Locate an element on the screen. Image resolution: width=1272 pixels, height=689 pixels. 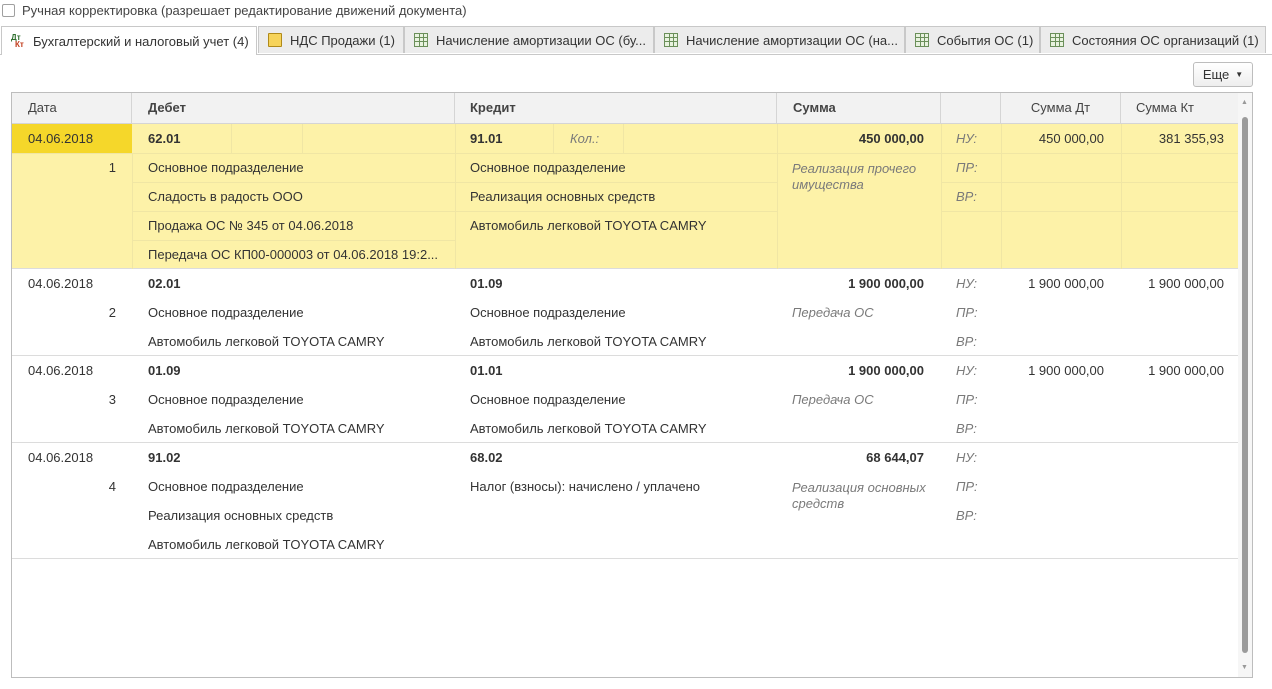
col-credit: Кредит is located at coordinates (616, 108).